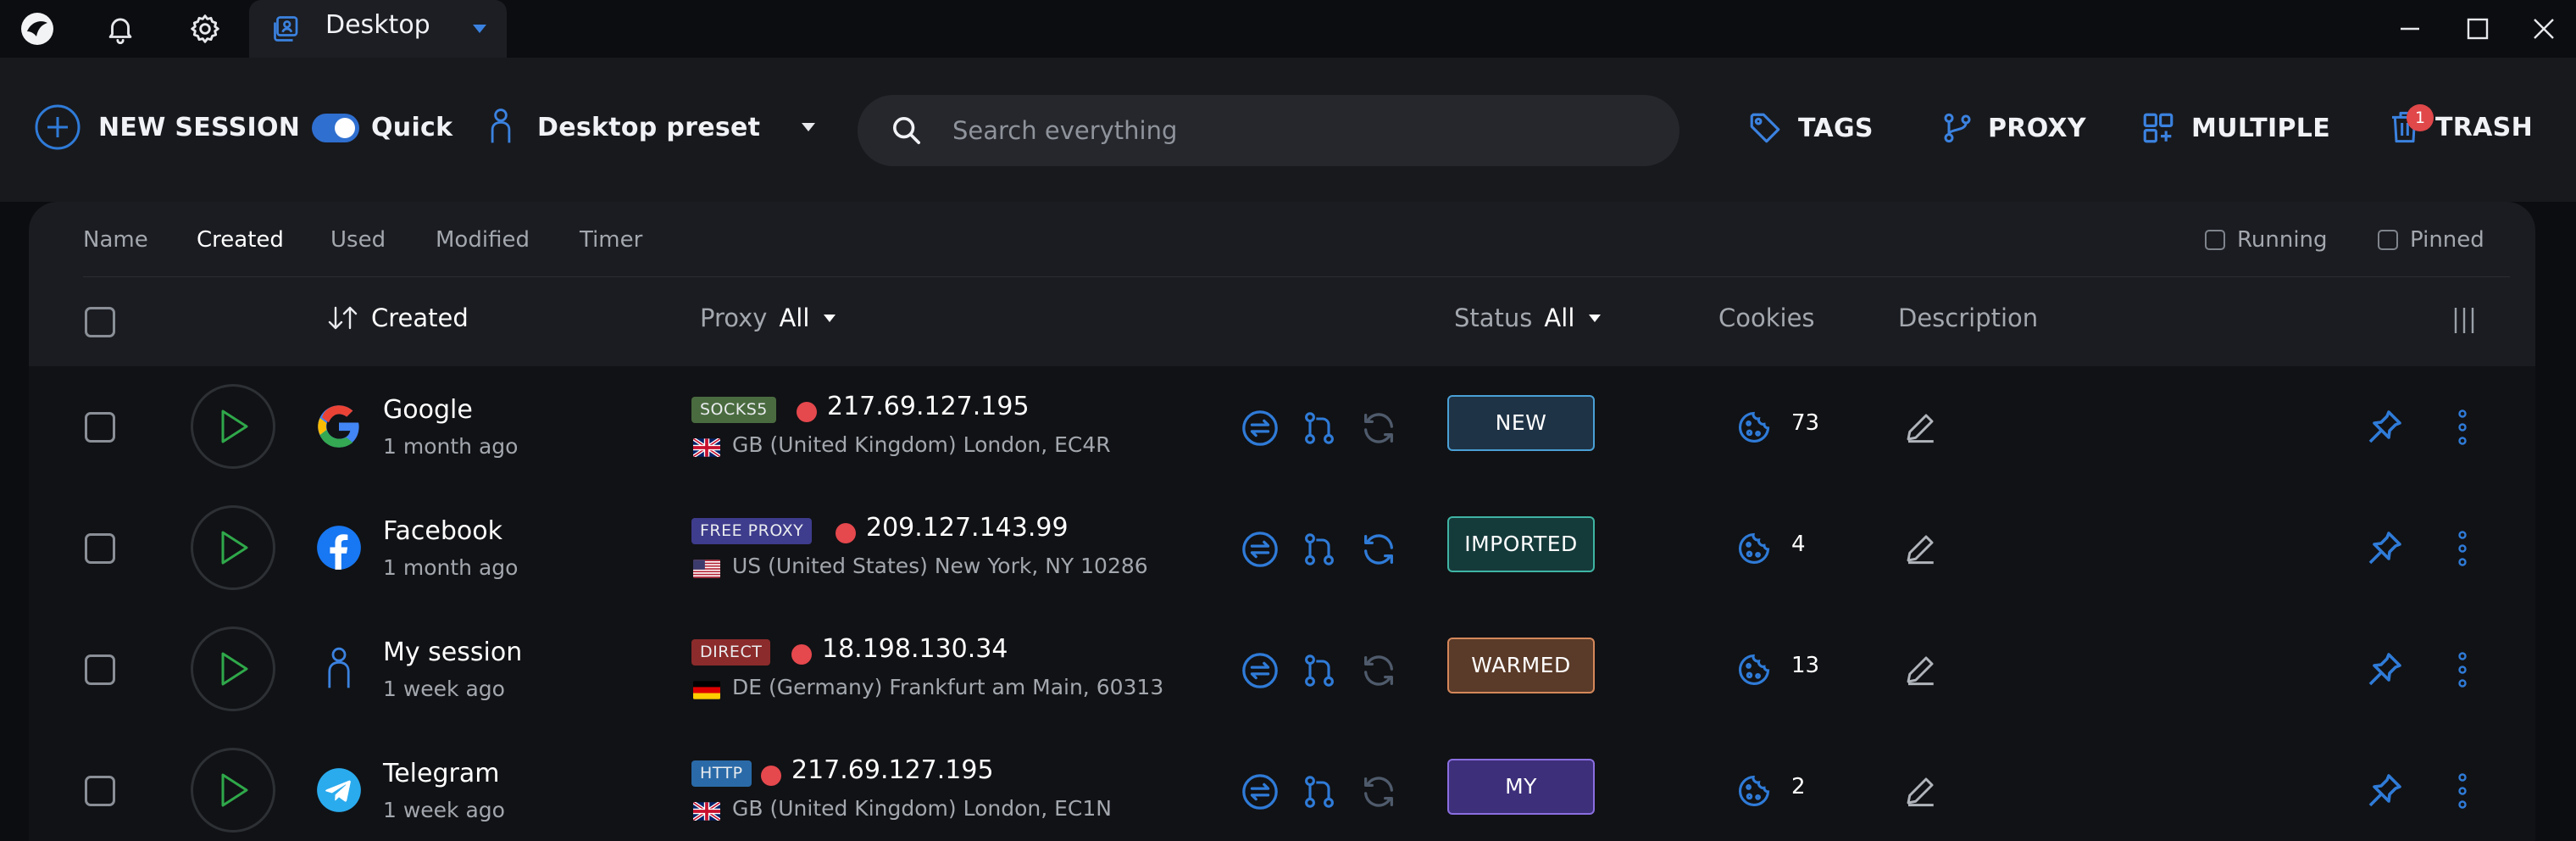 This screenshot has width=2576, height=841. I want to click on column-description-label: Description, so click(1968, 318).